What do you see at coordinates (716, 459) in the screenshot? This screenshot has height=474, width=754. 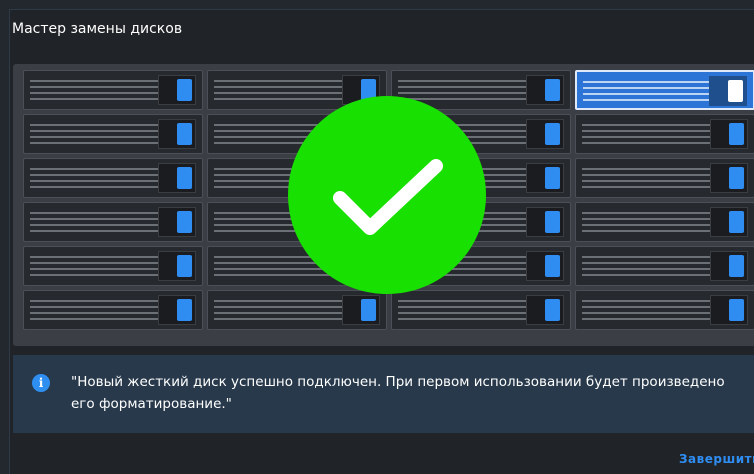 I see `finish-button: Завершить` at bounding box center [716, 459].